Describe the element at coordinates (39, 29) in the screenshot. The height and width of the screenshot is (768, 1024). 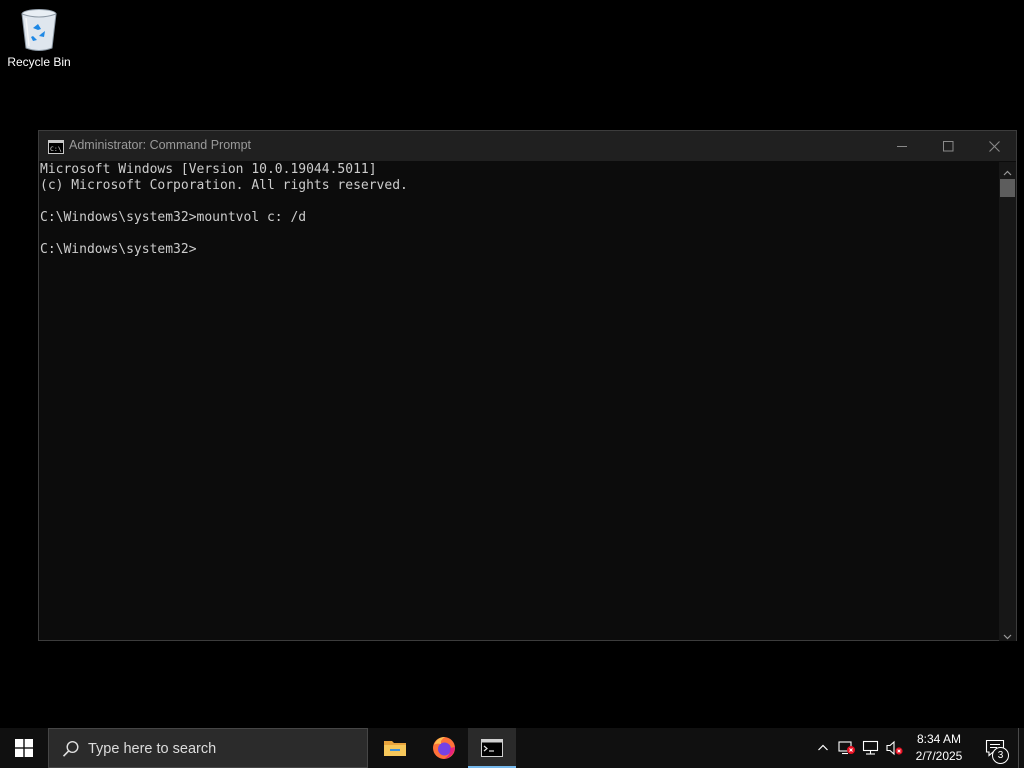
I see `recycle-bin-icon` at that location.